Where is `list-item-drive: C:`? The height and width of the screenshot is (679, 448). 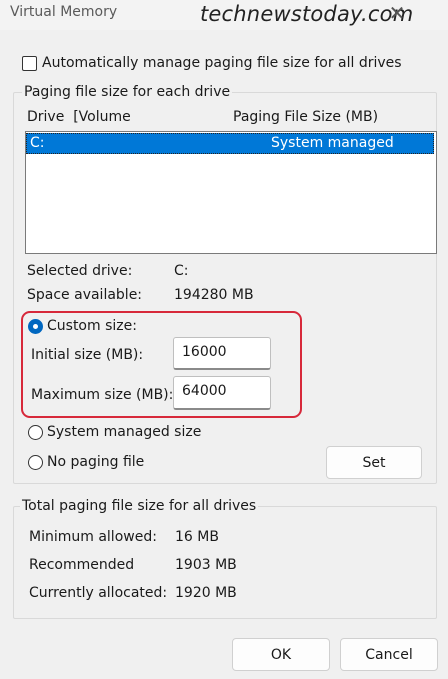 list-item-drive: C: is located at coordinates (37, 143).